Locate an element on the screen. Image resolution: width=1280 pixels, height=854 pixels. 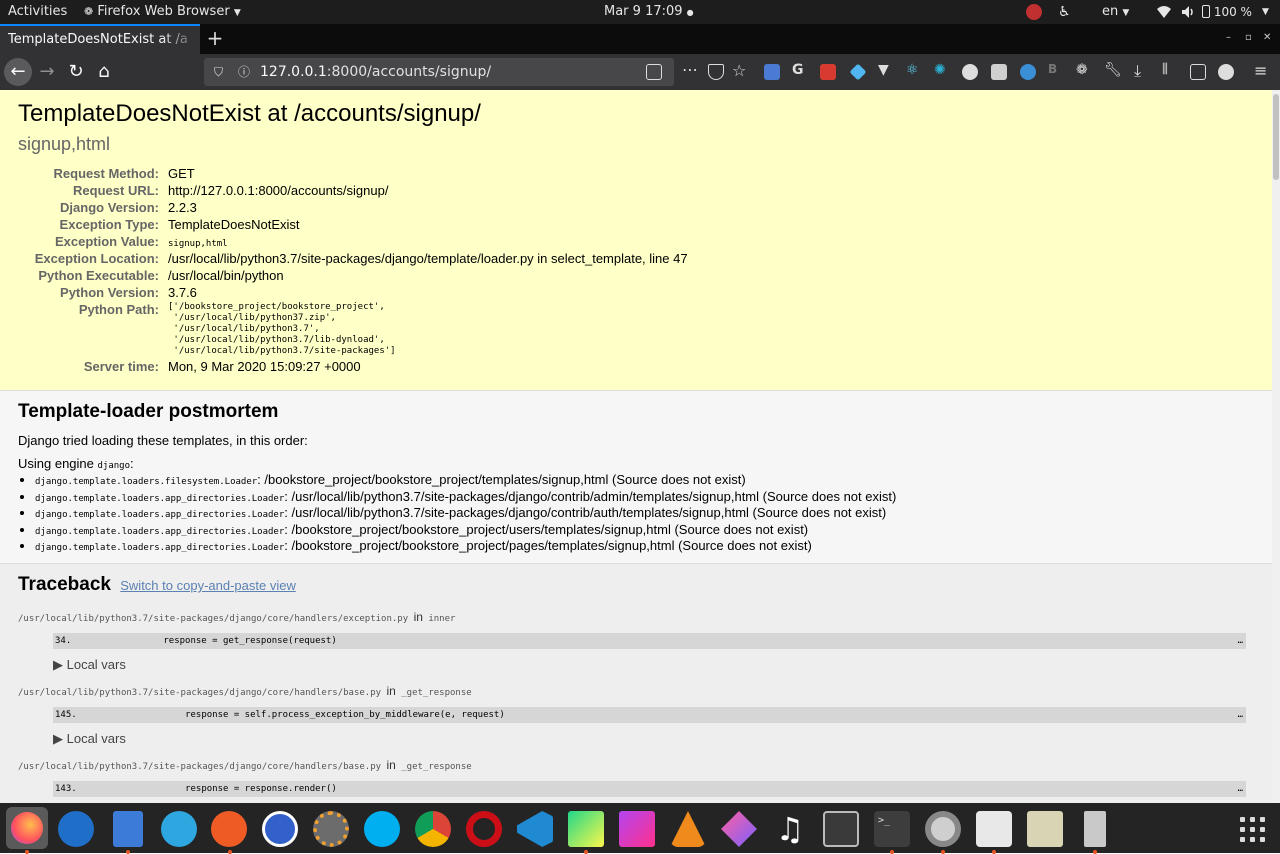
battery-label: 100 % is located at coordinates (1232, 12).